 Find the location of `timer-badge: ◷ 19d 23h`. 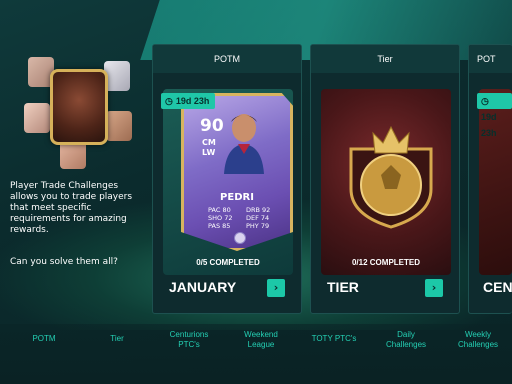

timer-badge: ◷ 19d 23h is located at coordinates (494, 115).